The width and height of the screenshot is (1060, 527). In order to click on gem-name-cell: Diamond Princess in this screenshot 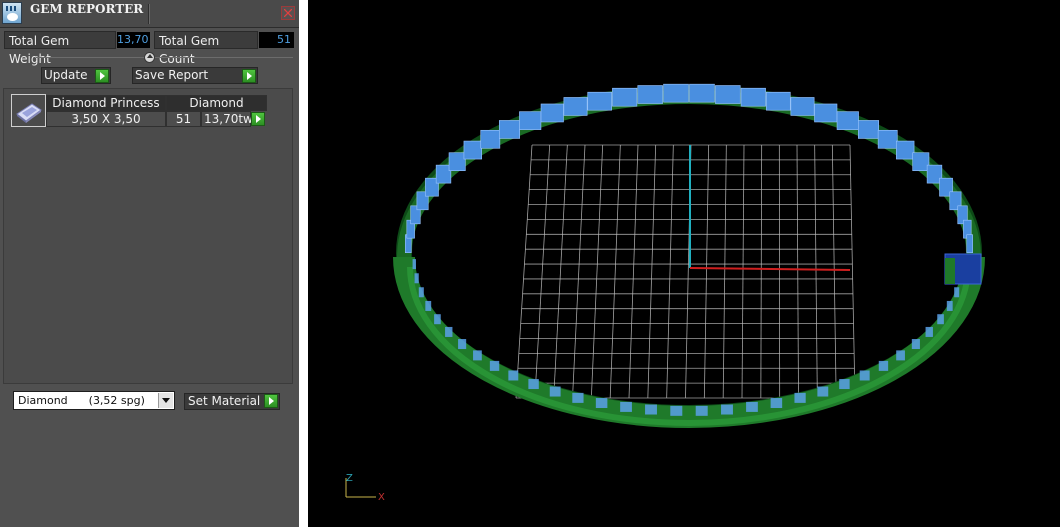, I will do `click(106, 103)`.